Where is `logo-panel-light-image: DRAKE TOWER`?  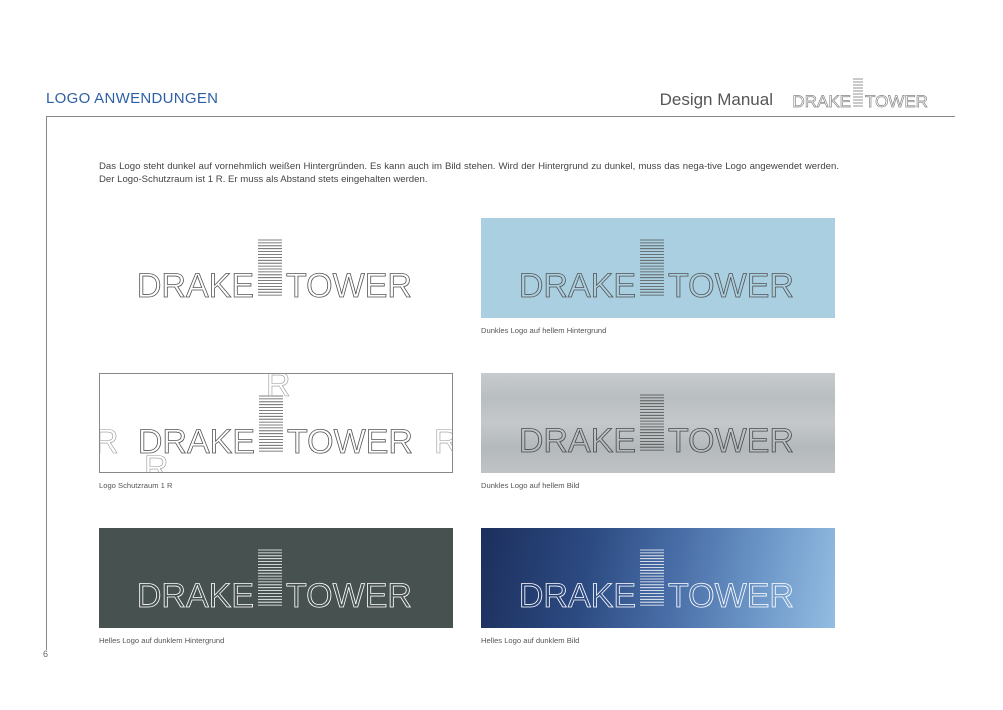
logo-panel-light-image: DRAKE TOWER is located at coordinates (658, 423).